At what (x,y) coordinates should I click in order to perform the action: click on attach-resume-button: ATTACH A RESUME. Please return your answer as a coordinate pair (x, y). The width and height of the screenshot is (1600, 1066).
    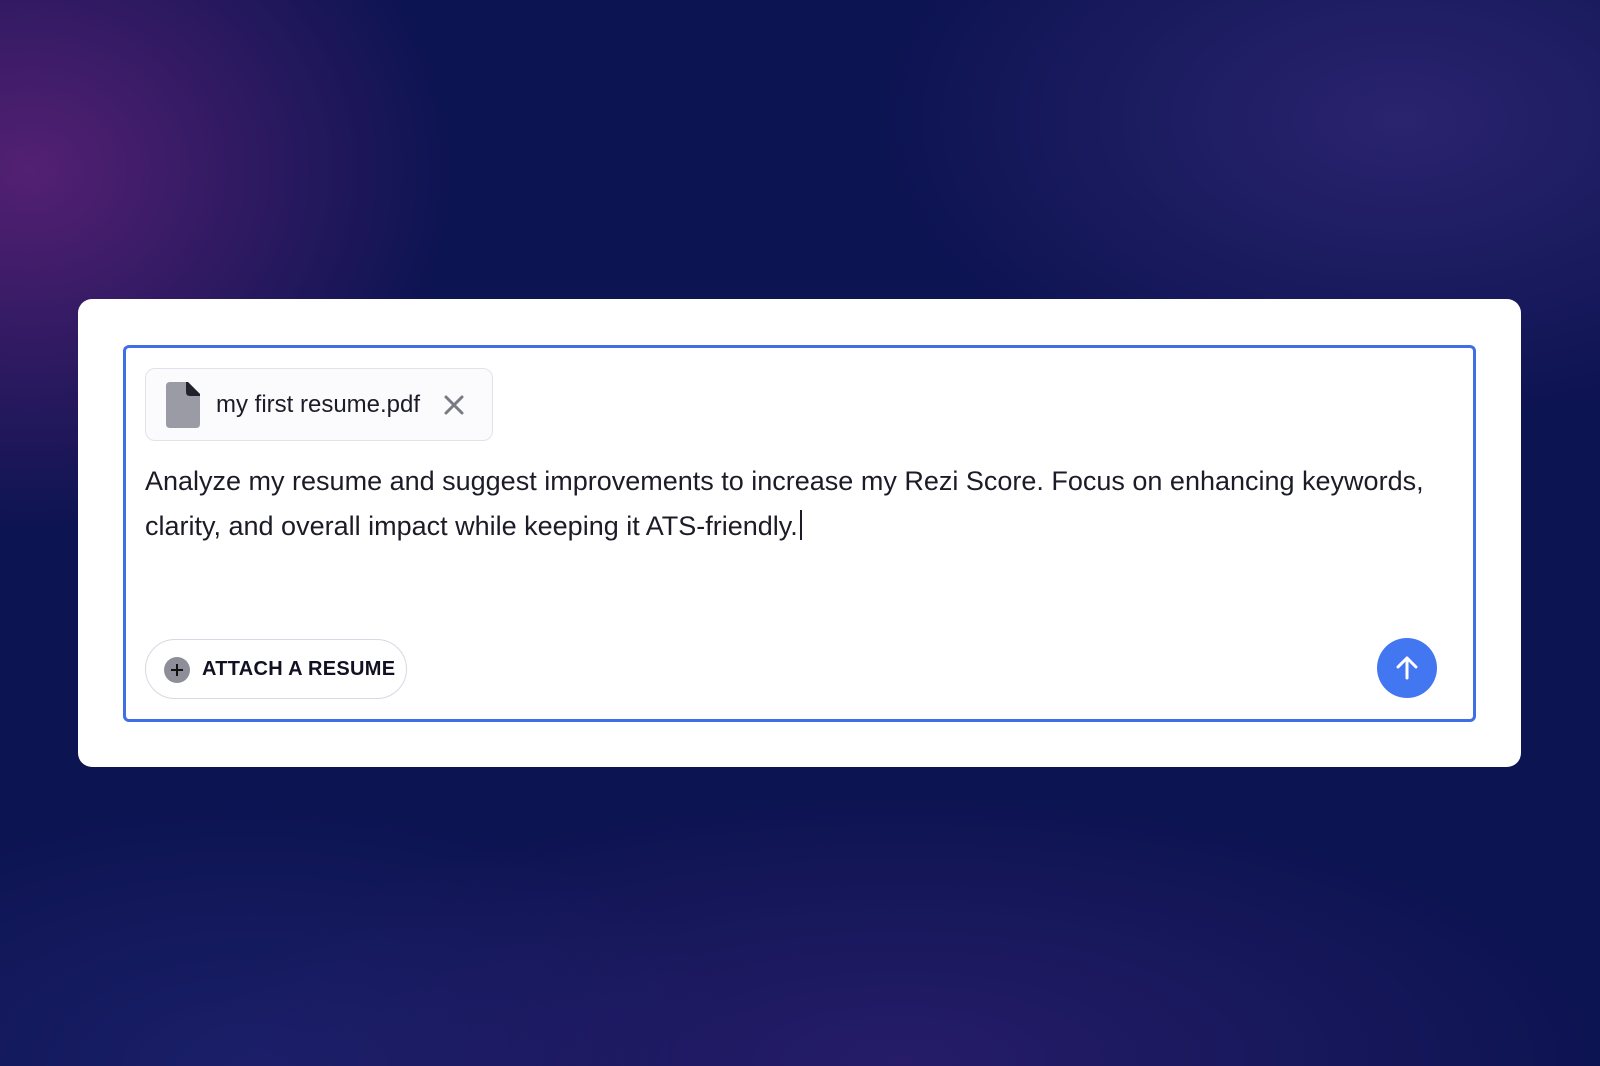
    Looking at the image, I should click on (276, 669).